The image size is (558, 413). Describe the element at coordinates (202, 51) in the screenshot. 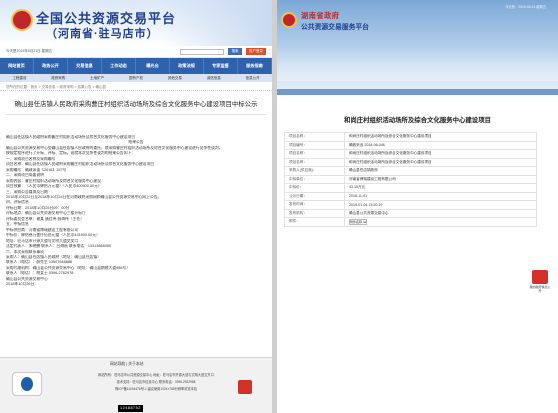

I see `search-input` at that location.